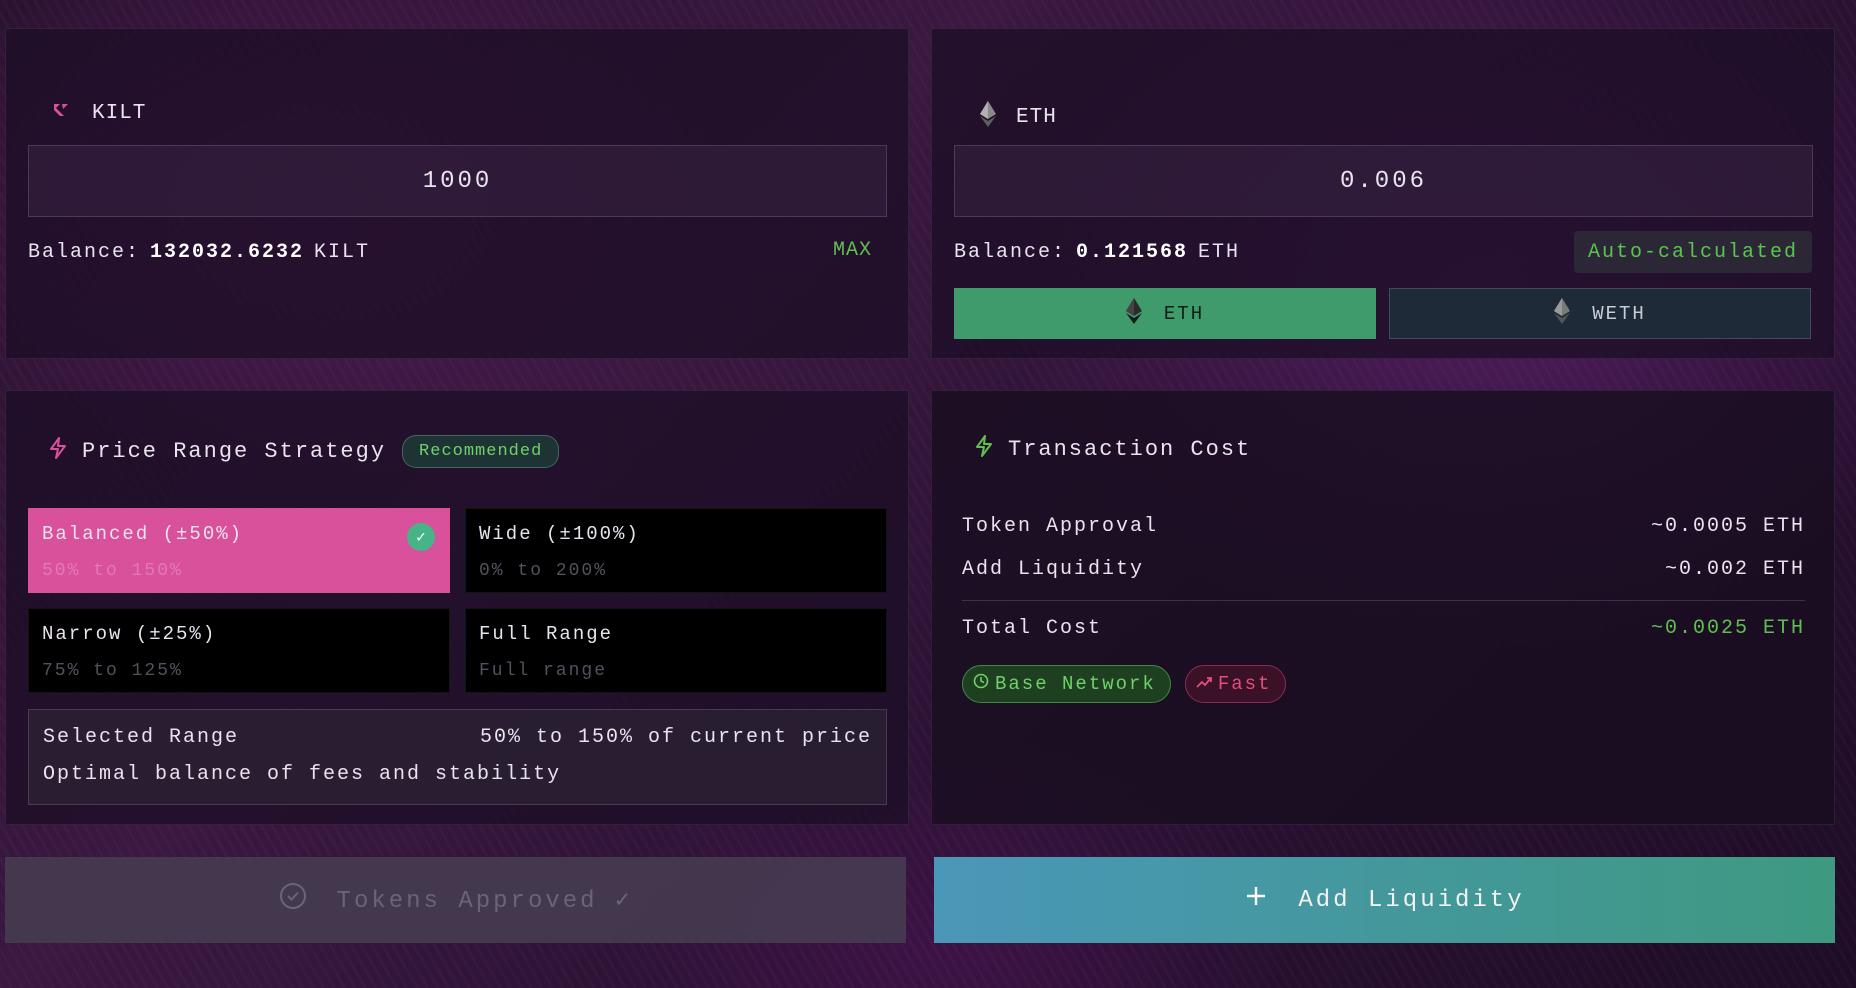 The width and height of the screenshot is (1856, 988). Describe the element at coordinates (1256, 900) in the screenshot. I see `plus-icon` at that location.